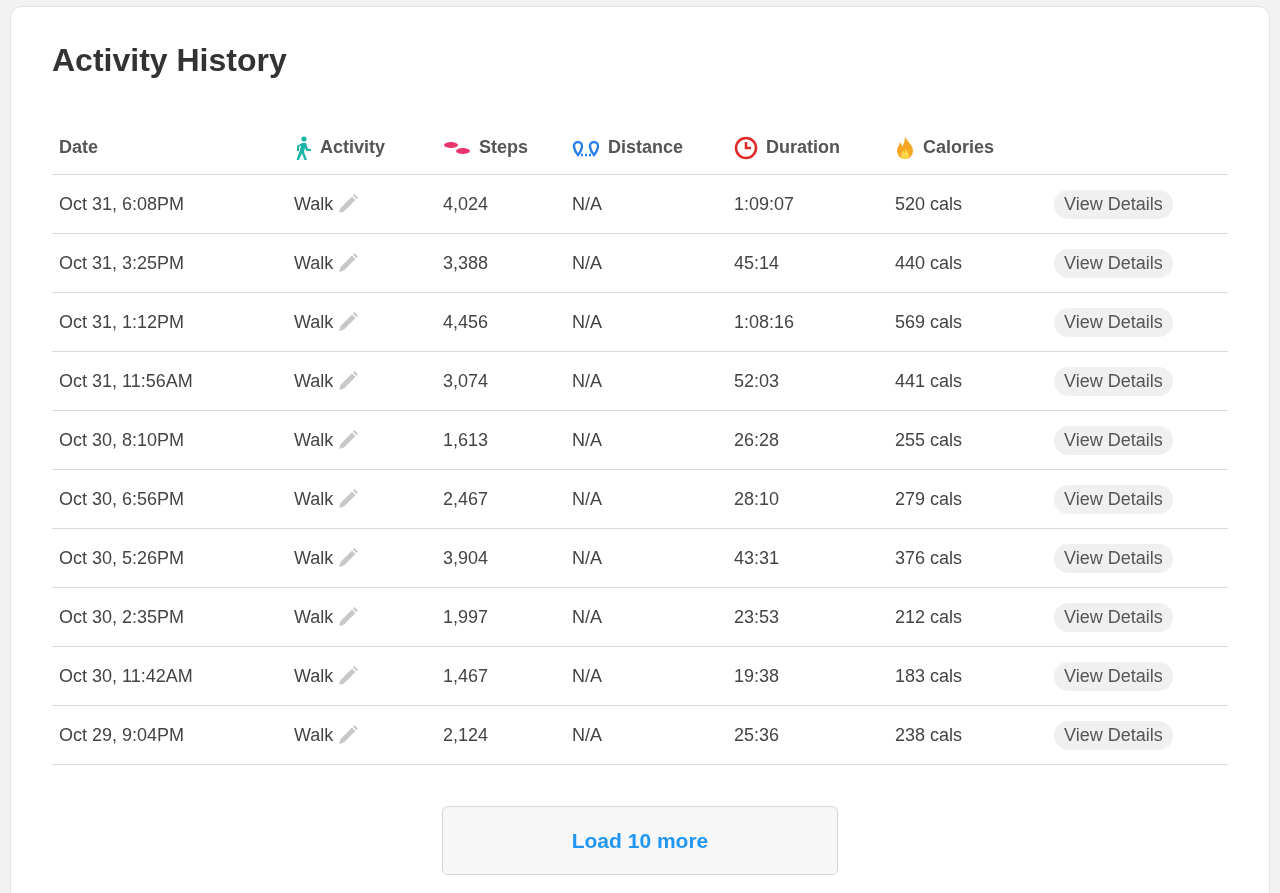 This screenshot has height=893, width=1280. I want to click on steps-cell: 1,467, so click(466, 675).